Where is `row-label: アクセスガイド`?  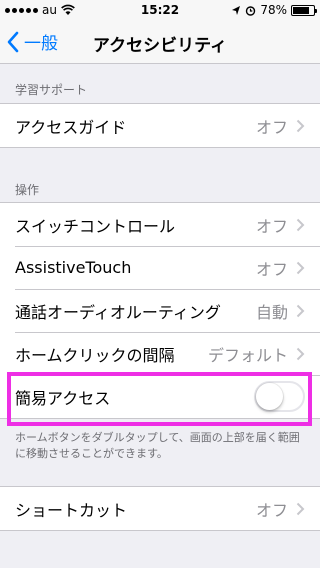
row-label: アクセスガイド is located at coordinates (71, 127).